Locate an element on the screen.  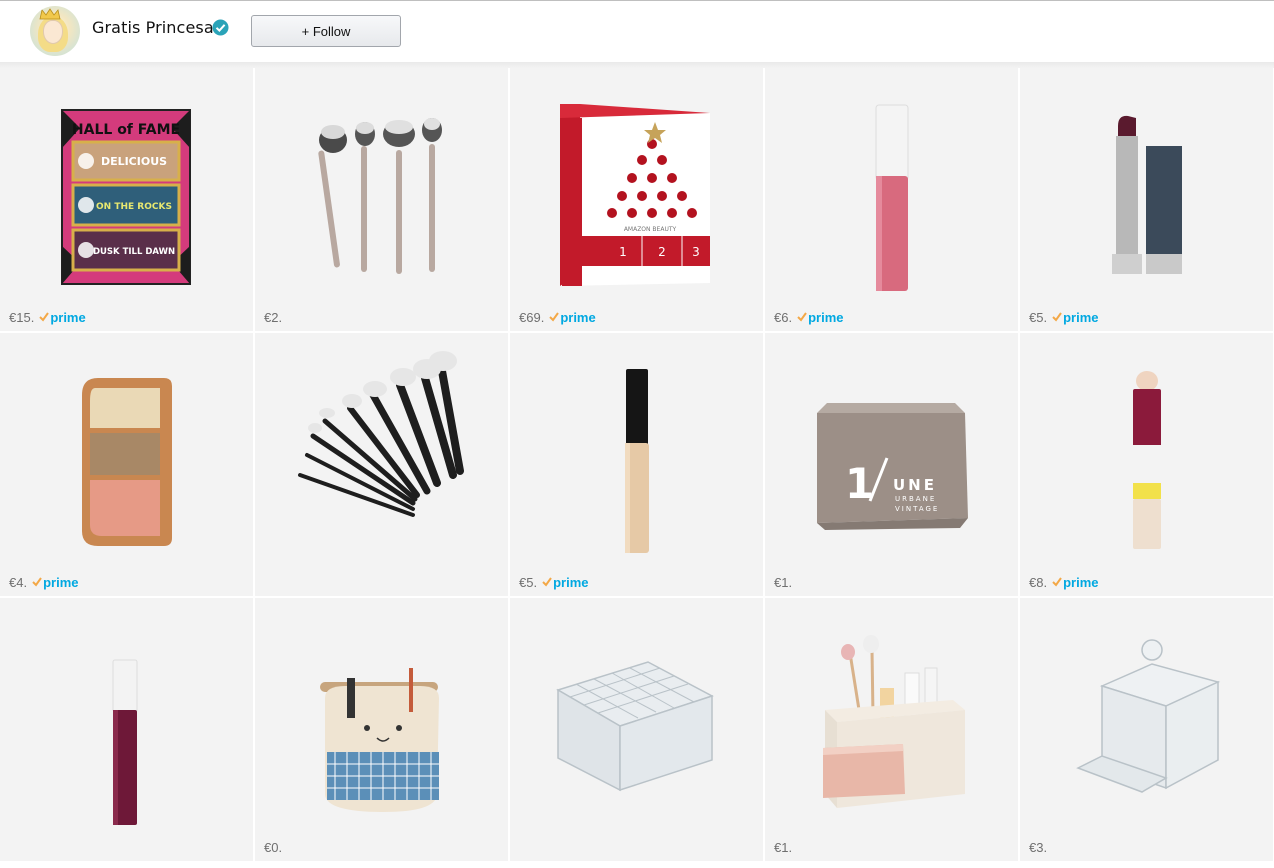
product-tile: €1. is located at coordinates (891, 729).